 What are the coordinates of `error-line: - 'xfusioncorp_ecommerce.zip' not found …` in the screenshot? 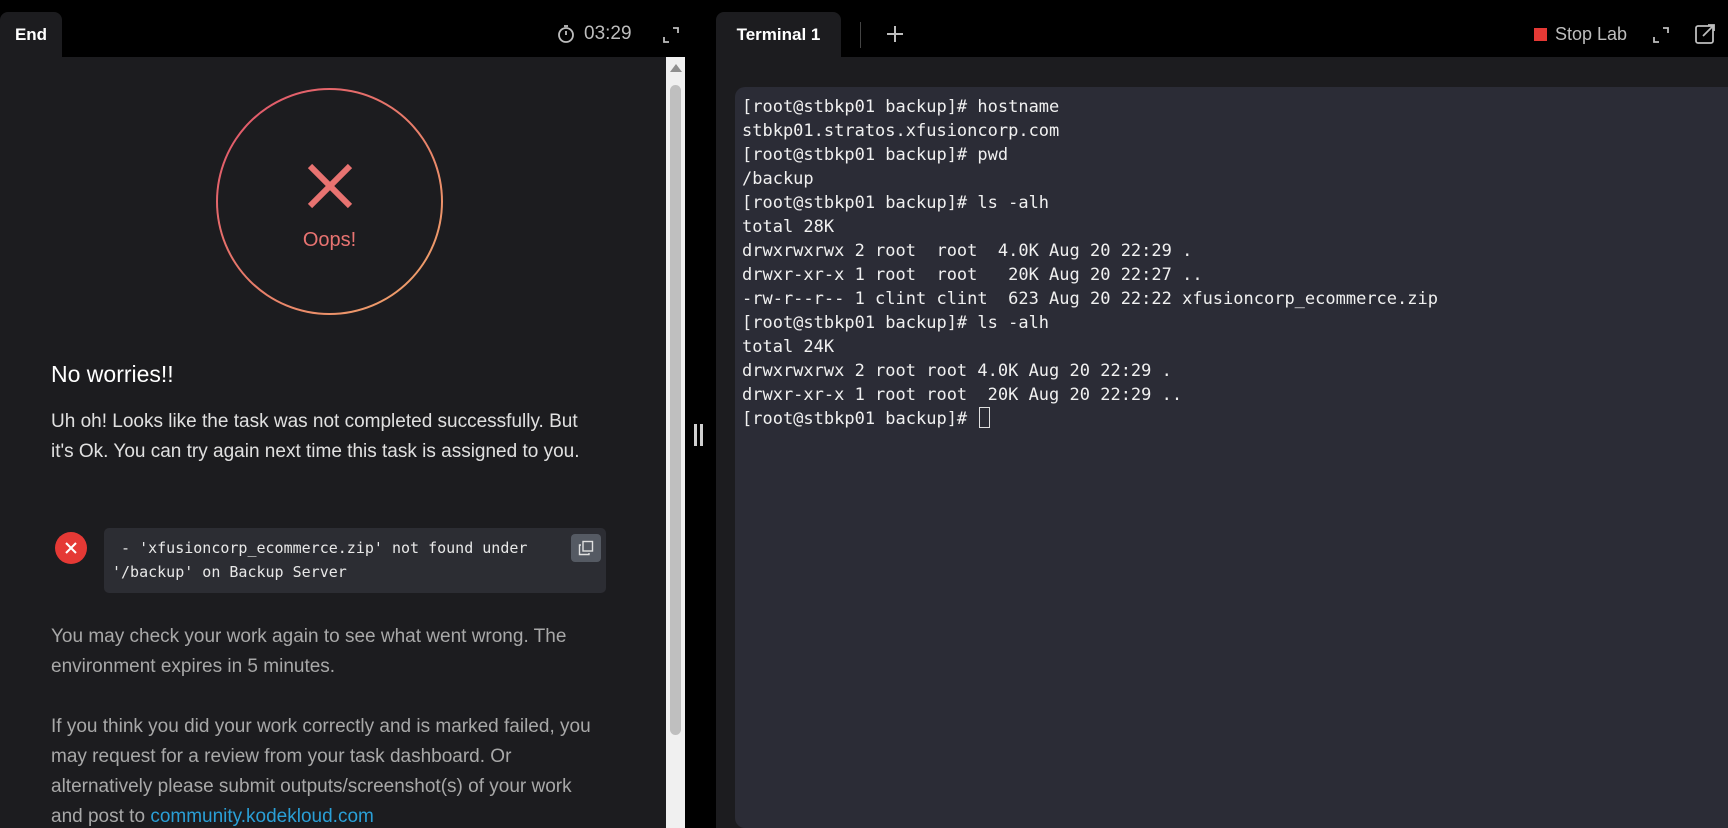 It's located at (320, 548).